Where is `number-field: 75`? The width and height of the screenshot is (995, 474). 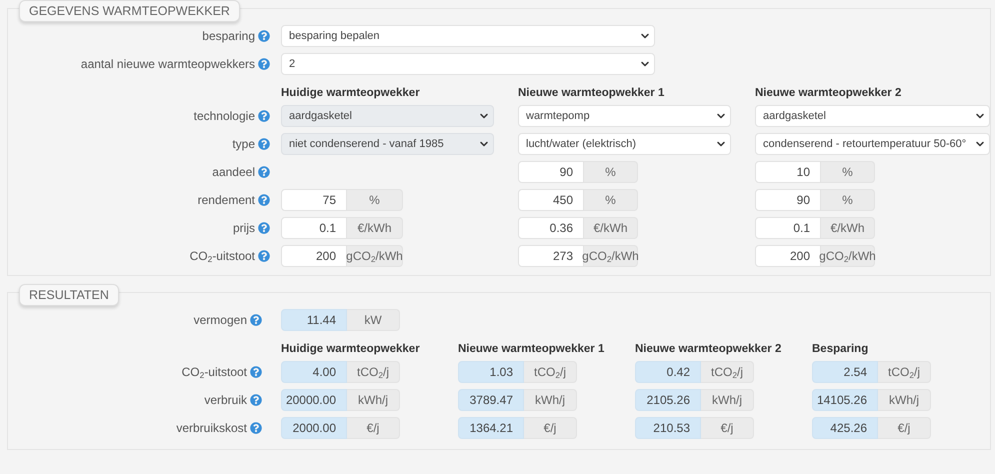
number-field: 75 is located at coordinates (314, 200).